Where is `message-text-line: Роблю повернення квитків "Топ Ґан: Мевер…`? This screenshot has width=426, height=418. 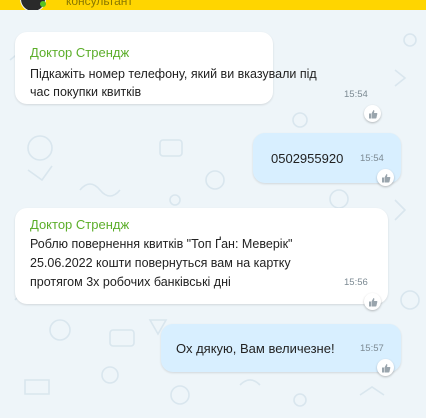
message-text-line: Роблю повернення квитків "Топ Ґан: Мевер… is located at coordinates (161, 244).